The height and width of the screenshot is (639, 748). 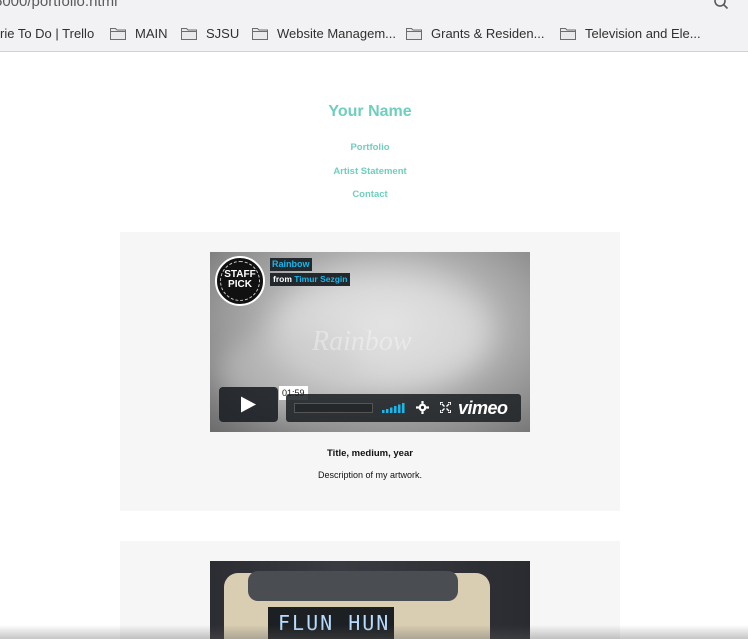 I want to click on bookmark-trello: rie To Do | Trello, so click(x=47, y=33).